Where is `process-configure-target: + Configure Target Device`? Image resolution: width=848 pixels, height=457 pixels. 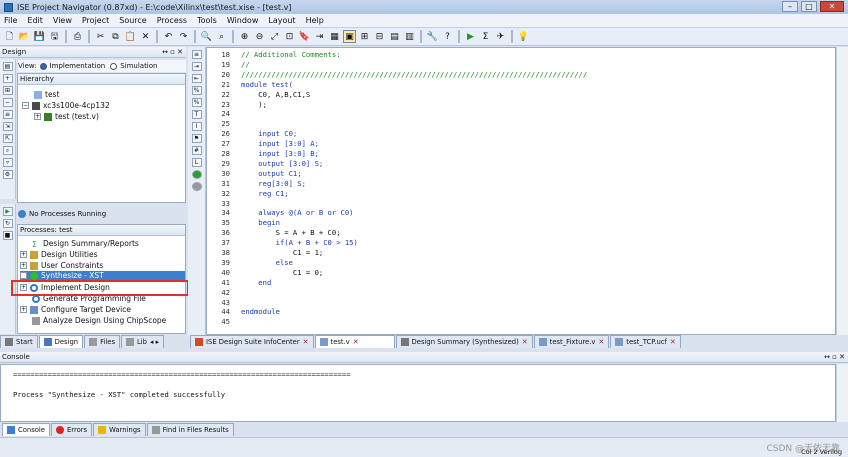 process-configure-target: + Configure Target Device is located at coordinates (75, 309).